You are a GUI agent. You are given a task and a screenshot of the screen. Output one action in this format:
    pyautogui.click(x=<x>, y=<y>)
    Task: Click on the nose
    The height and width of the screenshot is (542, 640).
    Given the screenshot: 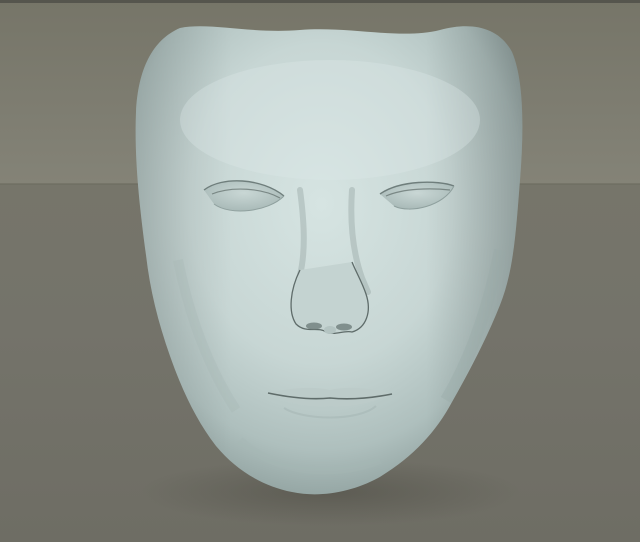 What is the action you would take?
    pyautogui.click(x=329, y=298)
    